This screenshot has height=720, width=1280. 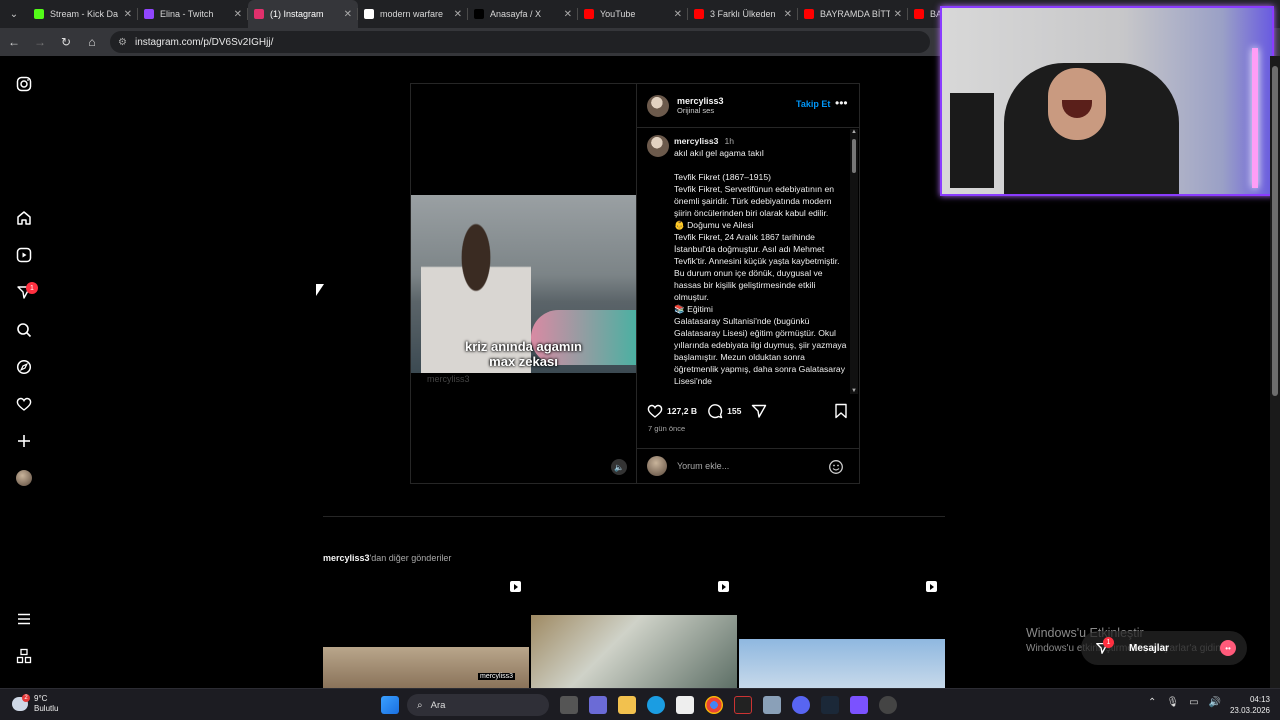 What do you see at coordinates (854, 261) in the screenshot?
I see `caption-scrollbar: ▲ ▼` at bounding box center [854, 261].